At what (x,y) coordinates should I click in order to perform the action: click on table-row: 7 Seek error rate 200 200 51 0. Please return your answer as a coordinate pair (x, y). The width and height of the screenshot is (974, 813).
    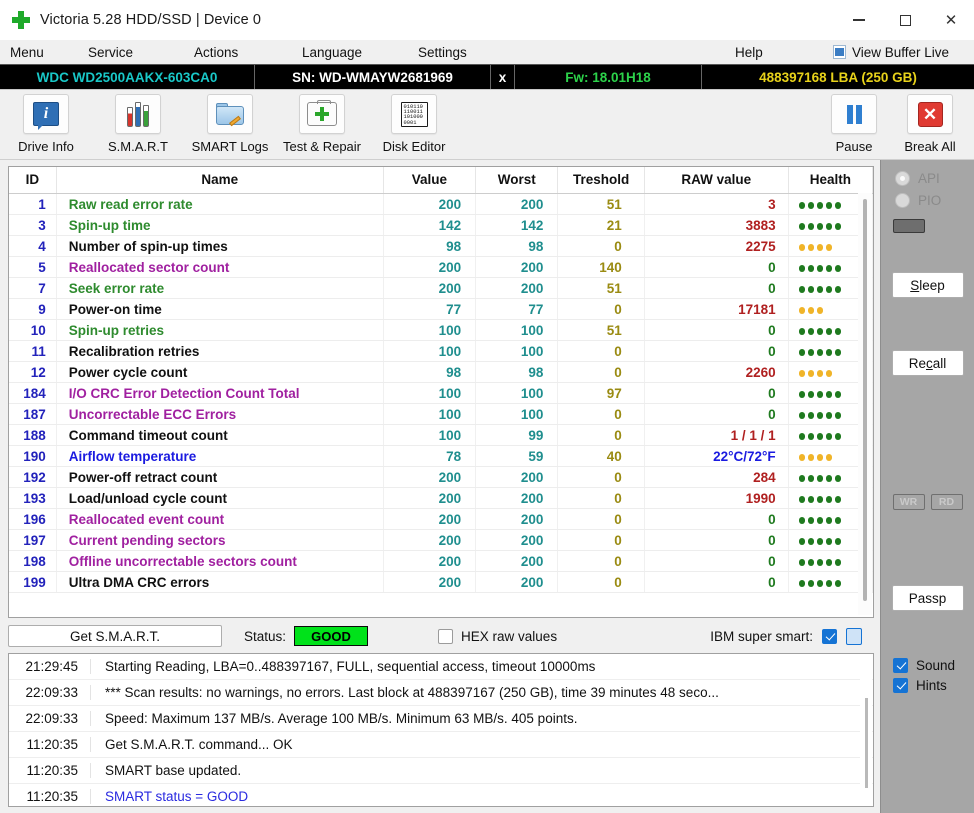
    Looking at the image, I should click on (441, 288).